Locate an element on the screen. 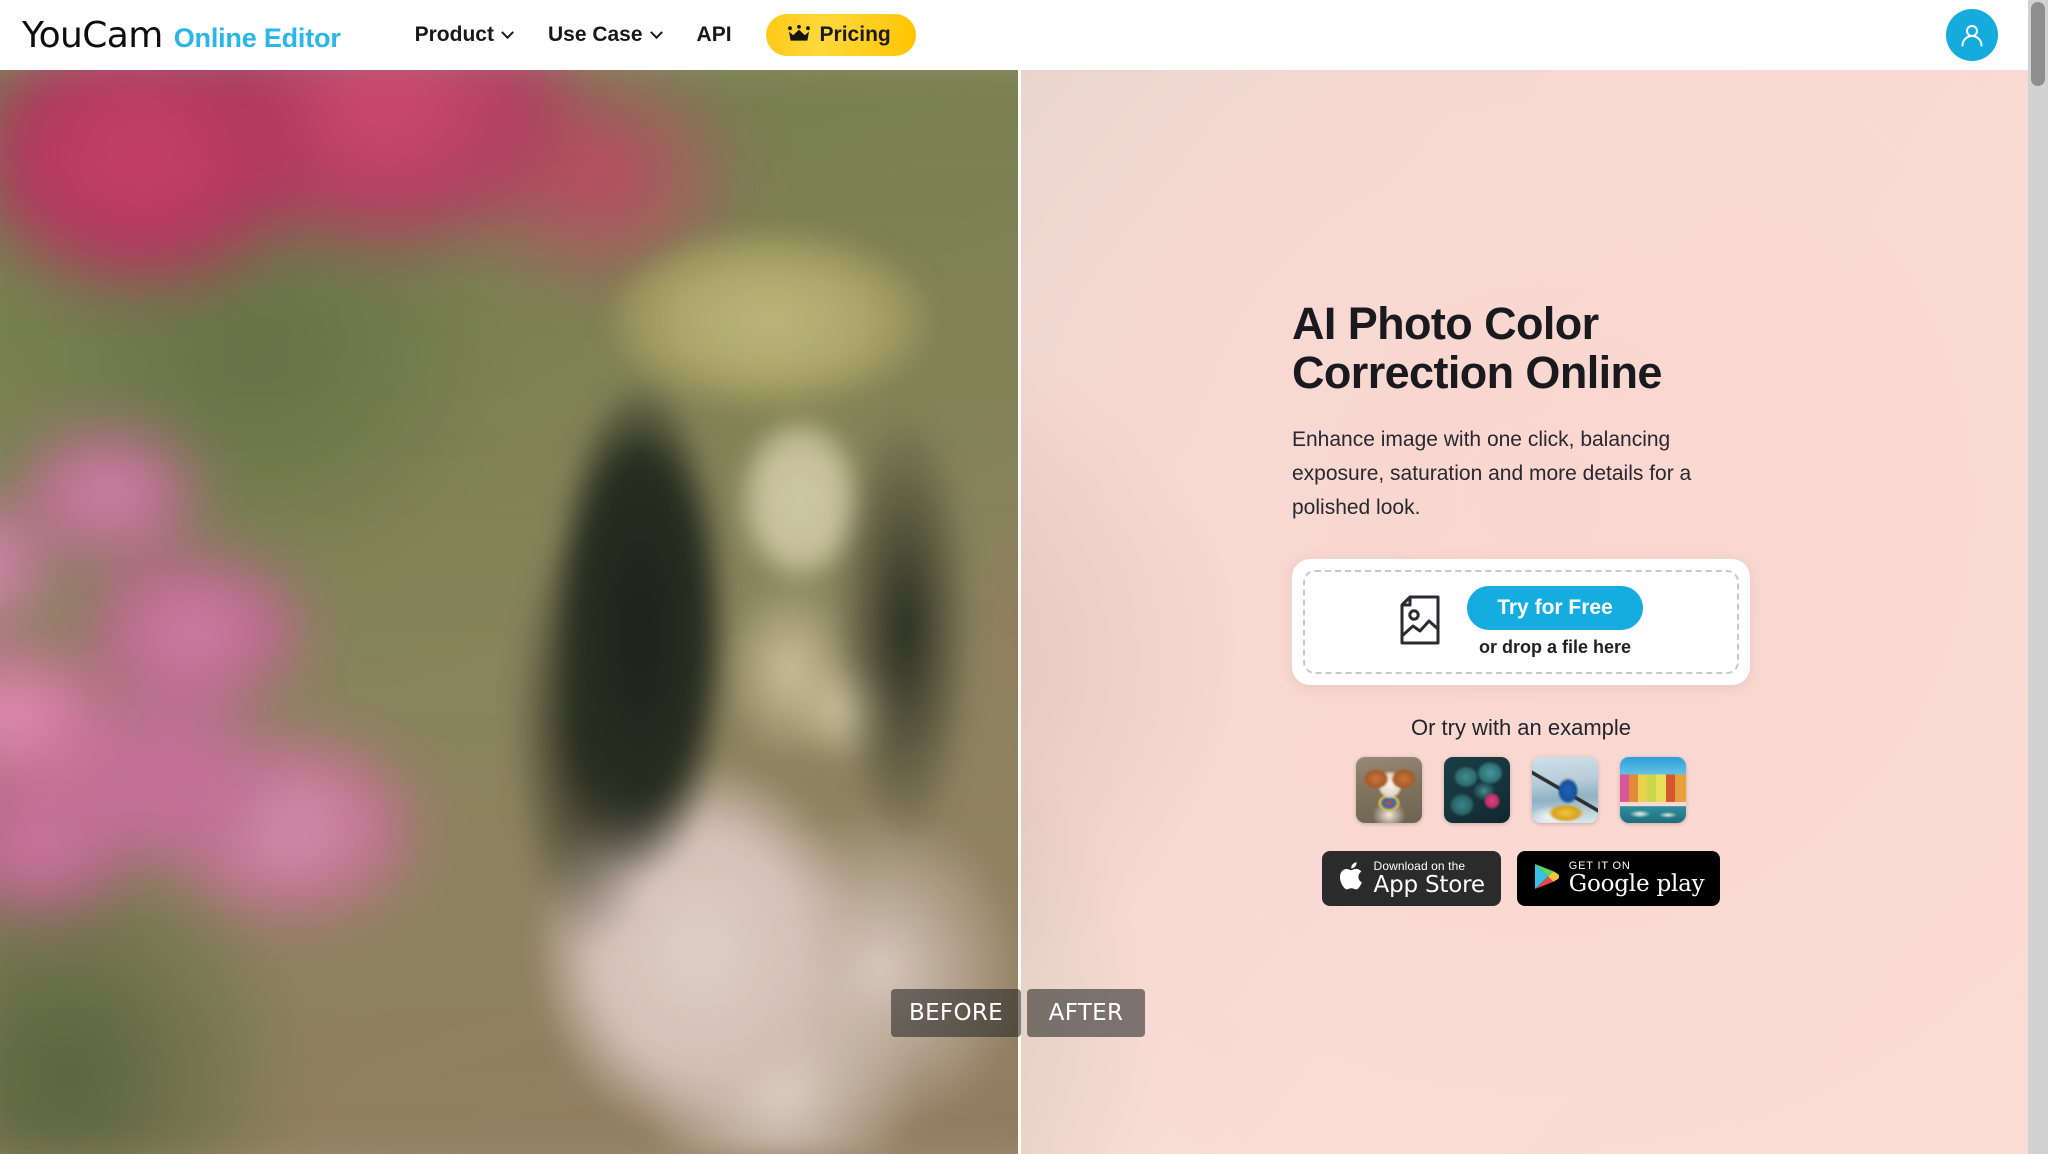  page-scrollbar is located at coordinates (2038, 577).